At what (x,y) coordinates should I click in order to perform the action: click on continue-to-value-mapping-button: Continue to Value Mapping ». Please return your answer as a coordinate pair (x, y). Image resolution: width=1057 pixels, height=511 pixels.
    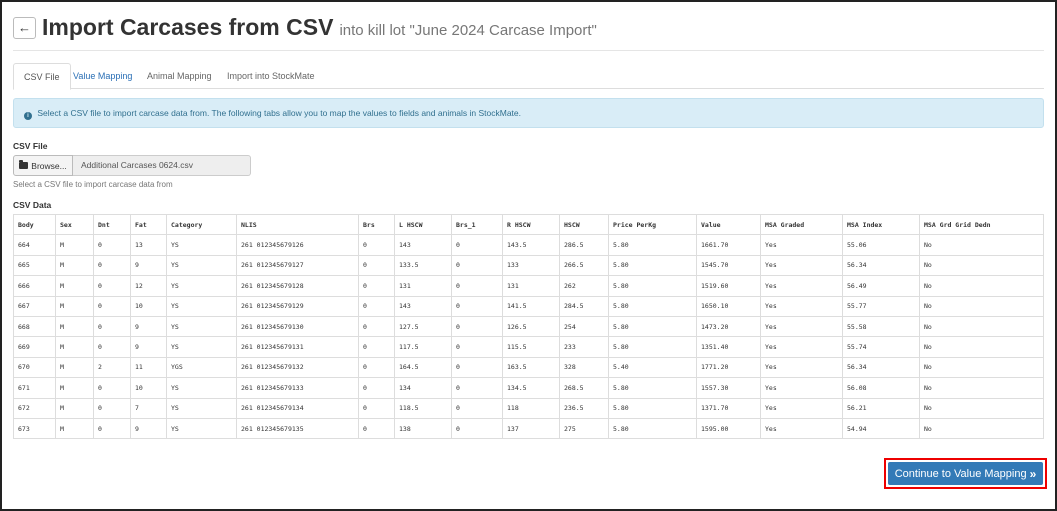
    Looking at the image, I should click on (965, 473).